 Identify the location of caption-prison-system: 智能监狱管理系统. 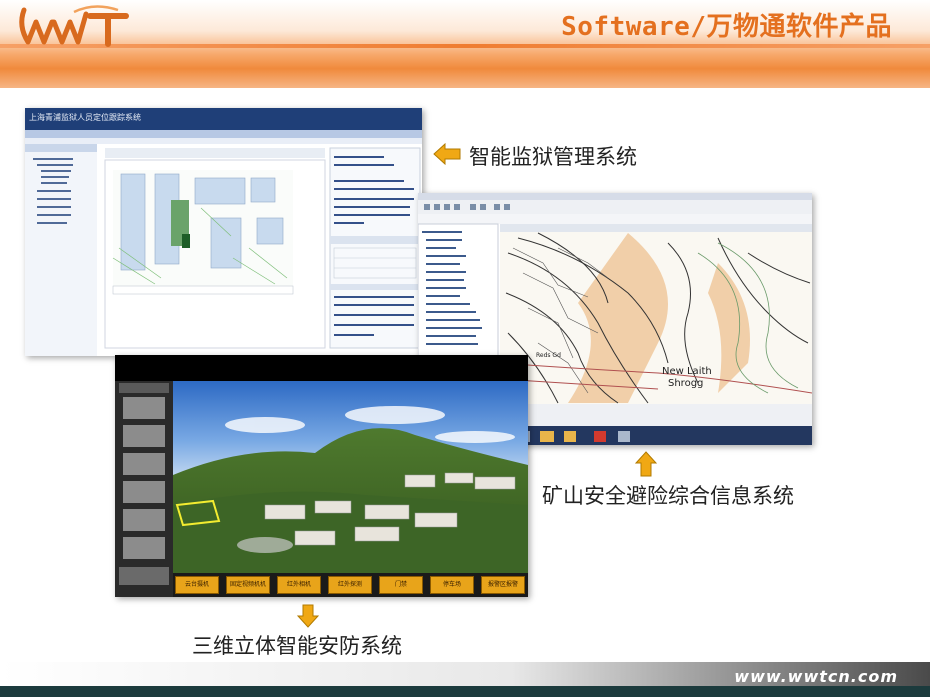
(553, 157).